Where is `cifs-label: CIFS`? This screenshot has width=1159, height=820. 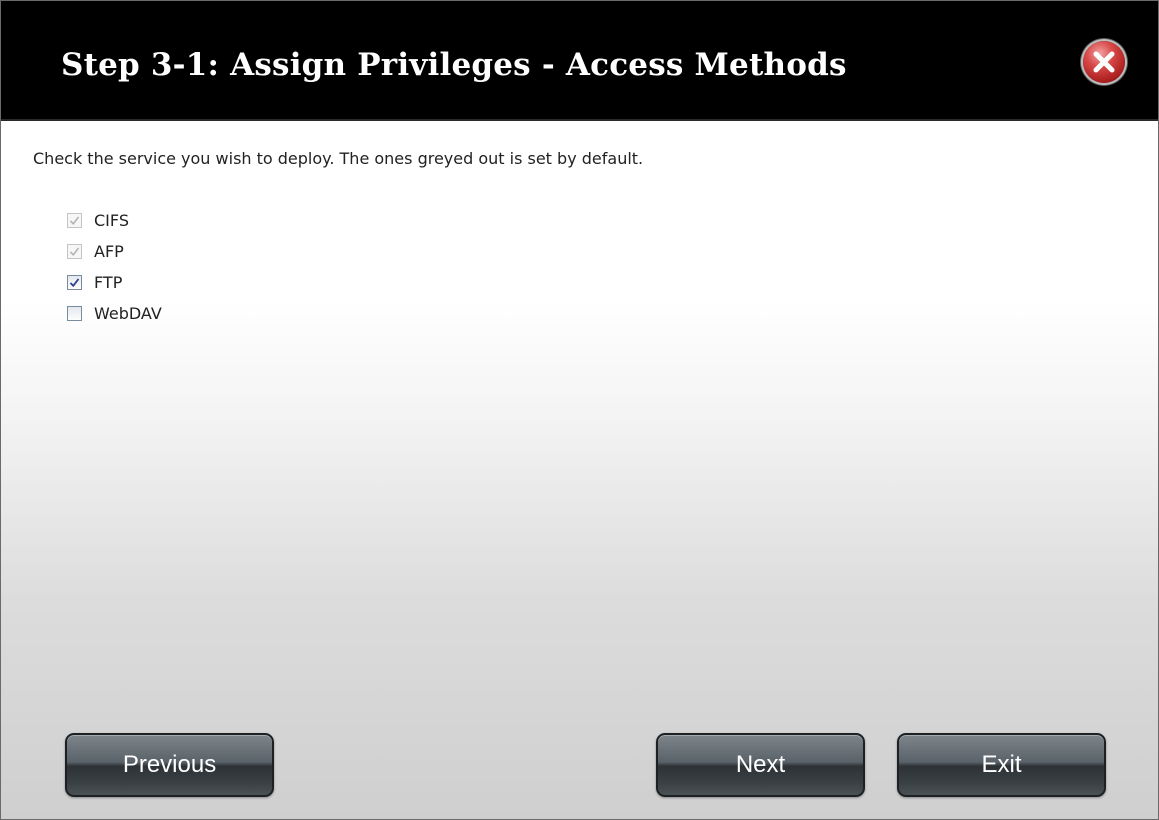
cifs-label: CIFS is located at coordinates (111, 220).